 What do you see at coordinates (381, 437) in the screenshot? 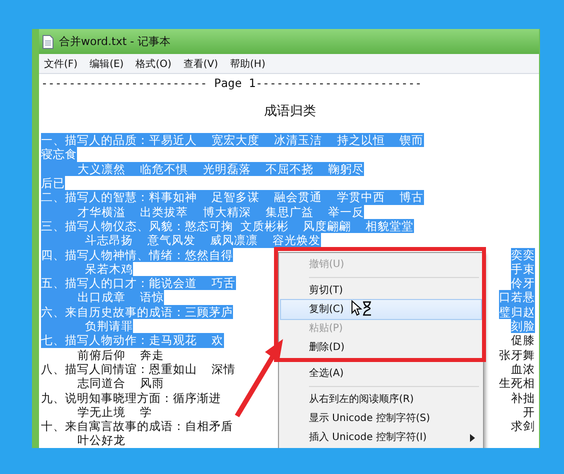
I see `context-menu-item: 插入 Unicode 控制字符(I)` at bounding box center [381, 437].